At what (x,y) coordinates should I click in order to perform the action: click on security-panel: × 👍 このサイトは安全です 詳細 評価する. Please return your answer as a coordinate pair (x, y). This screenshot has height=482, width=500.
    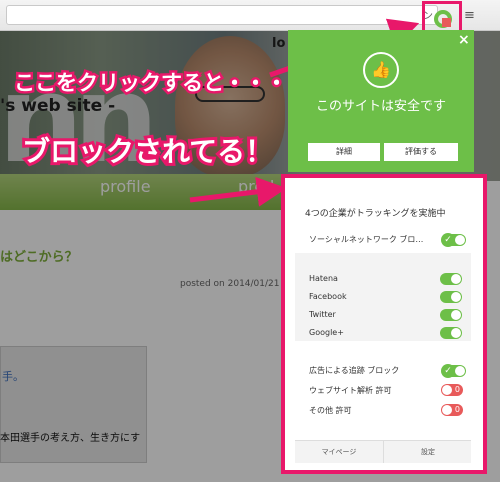
    Looking at the image, I should click on (381, 101).